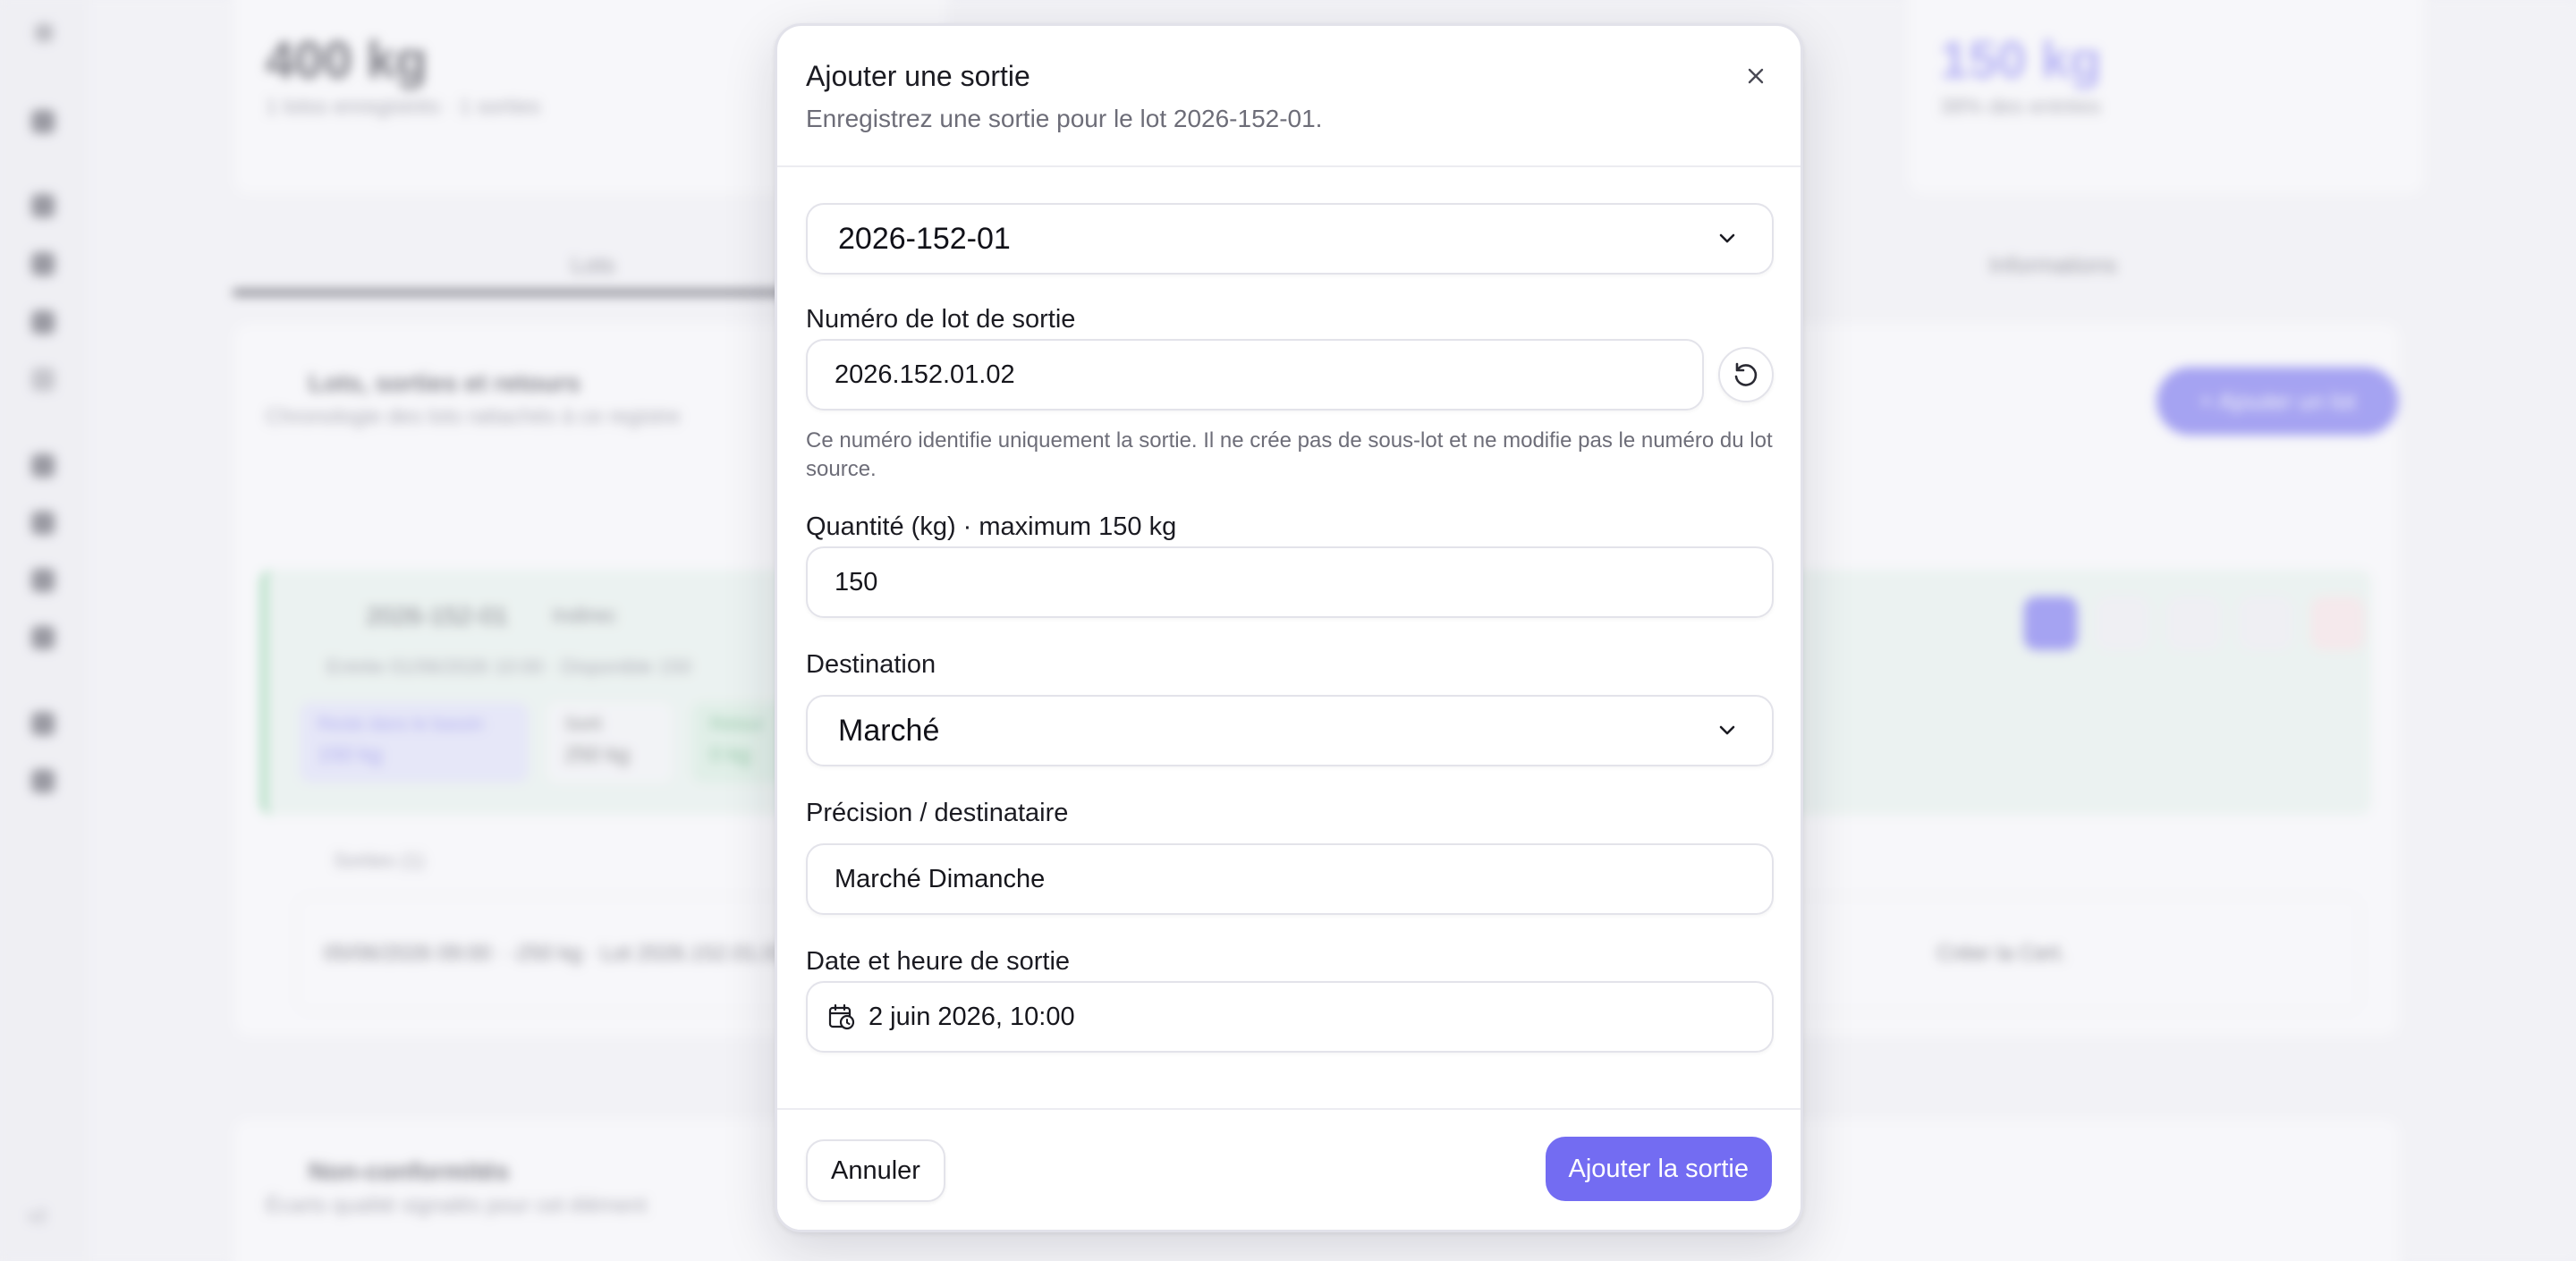 The image size is (2576, 1261). I want to click on dialog-footer: Annuler Ajouter la sortie, so click(1289, 1169).